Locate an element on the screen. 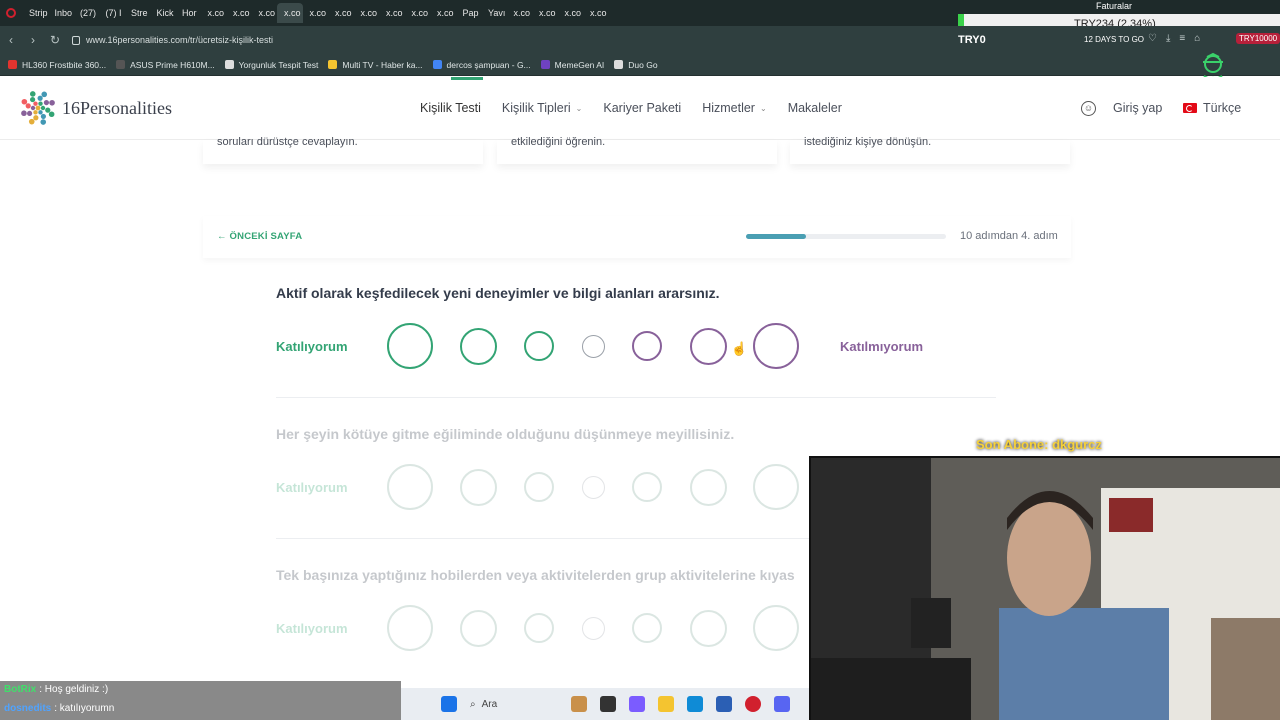 This screenshot has width=1280, height=720. edge-icon is located at coordinates (695, 704).